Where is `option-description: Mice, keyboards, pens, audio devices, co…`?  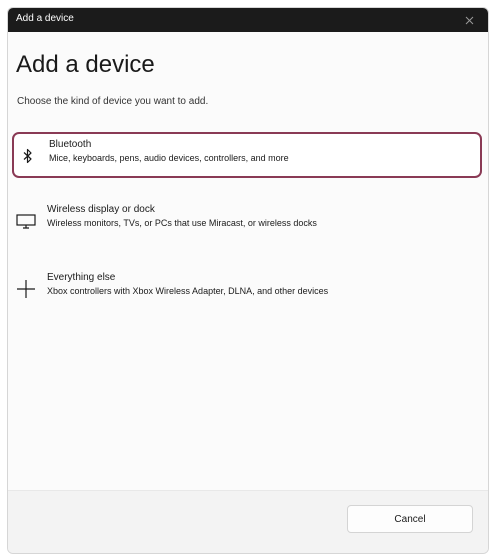 option-description: Mice, keyboards, pens, audio devices, co… is located at coordinates (169, 158).